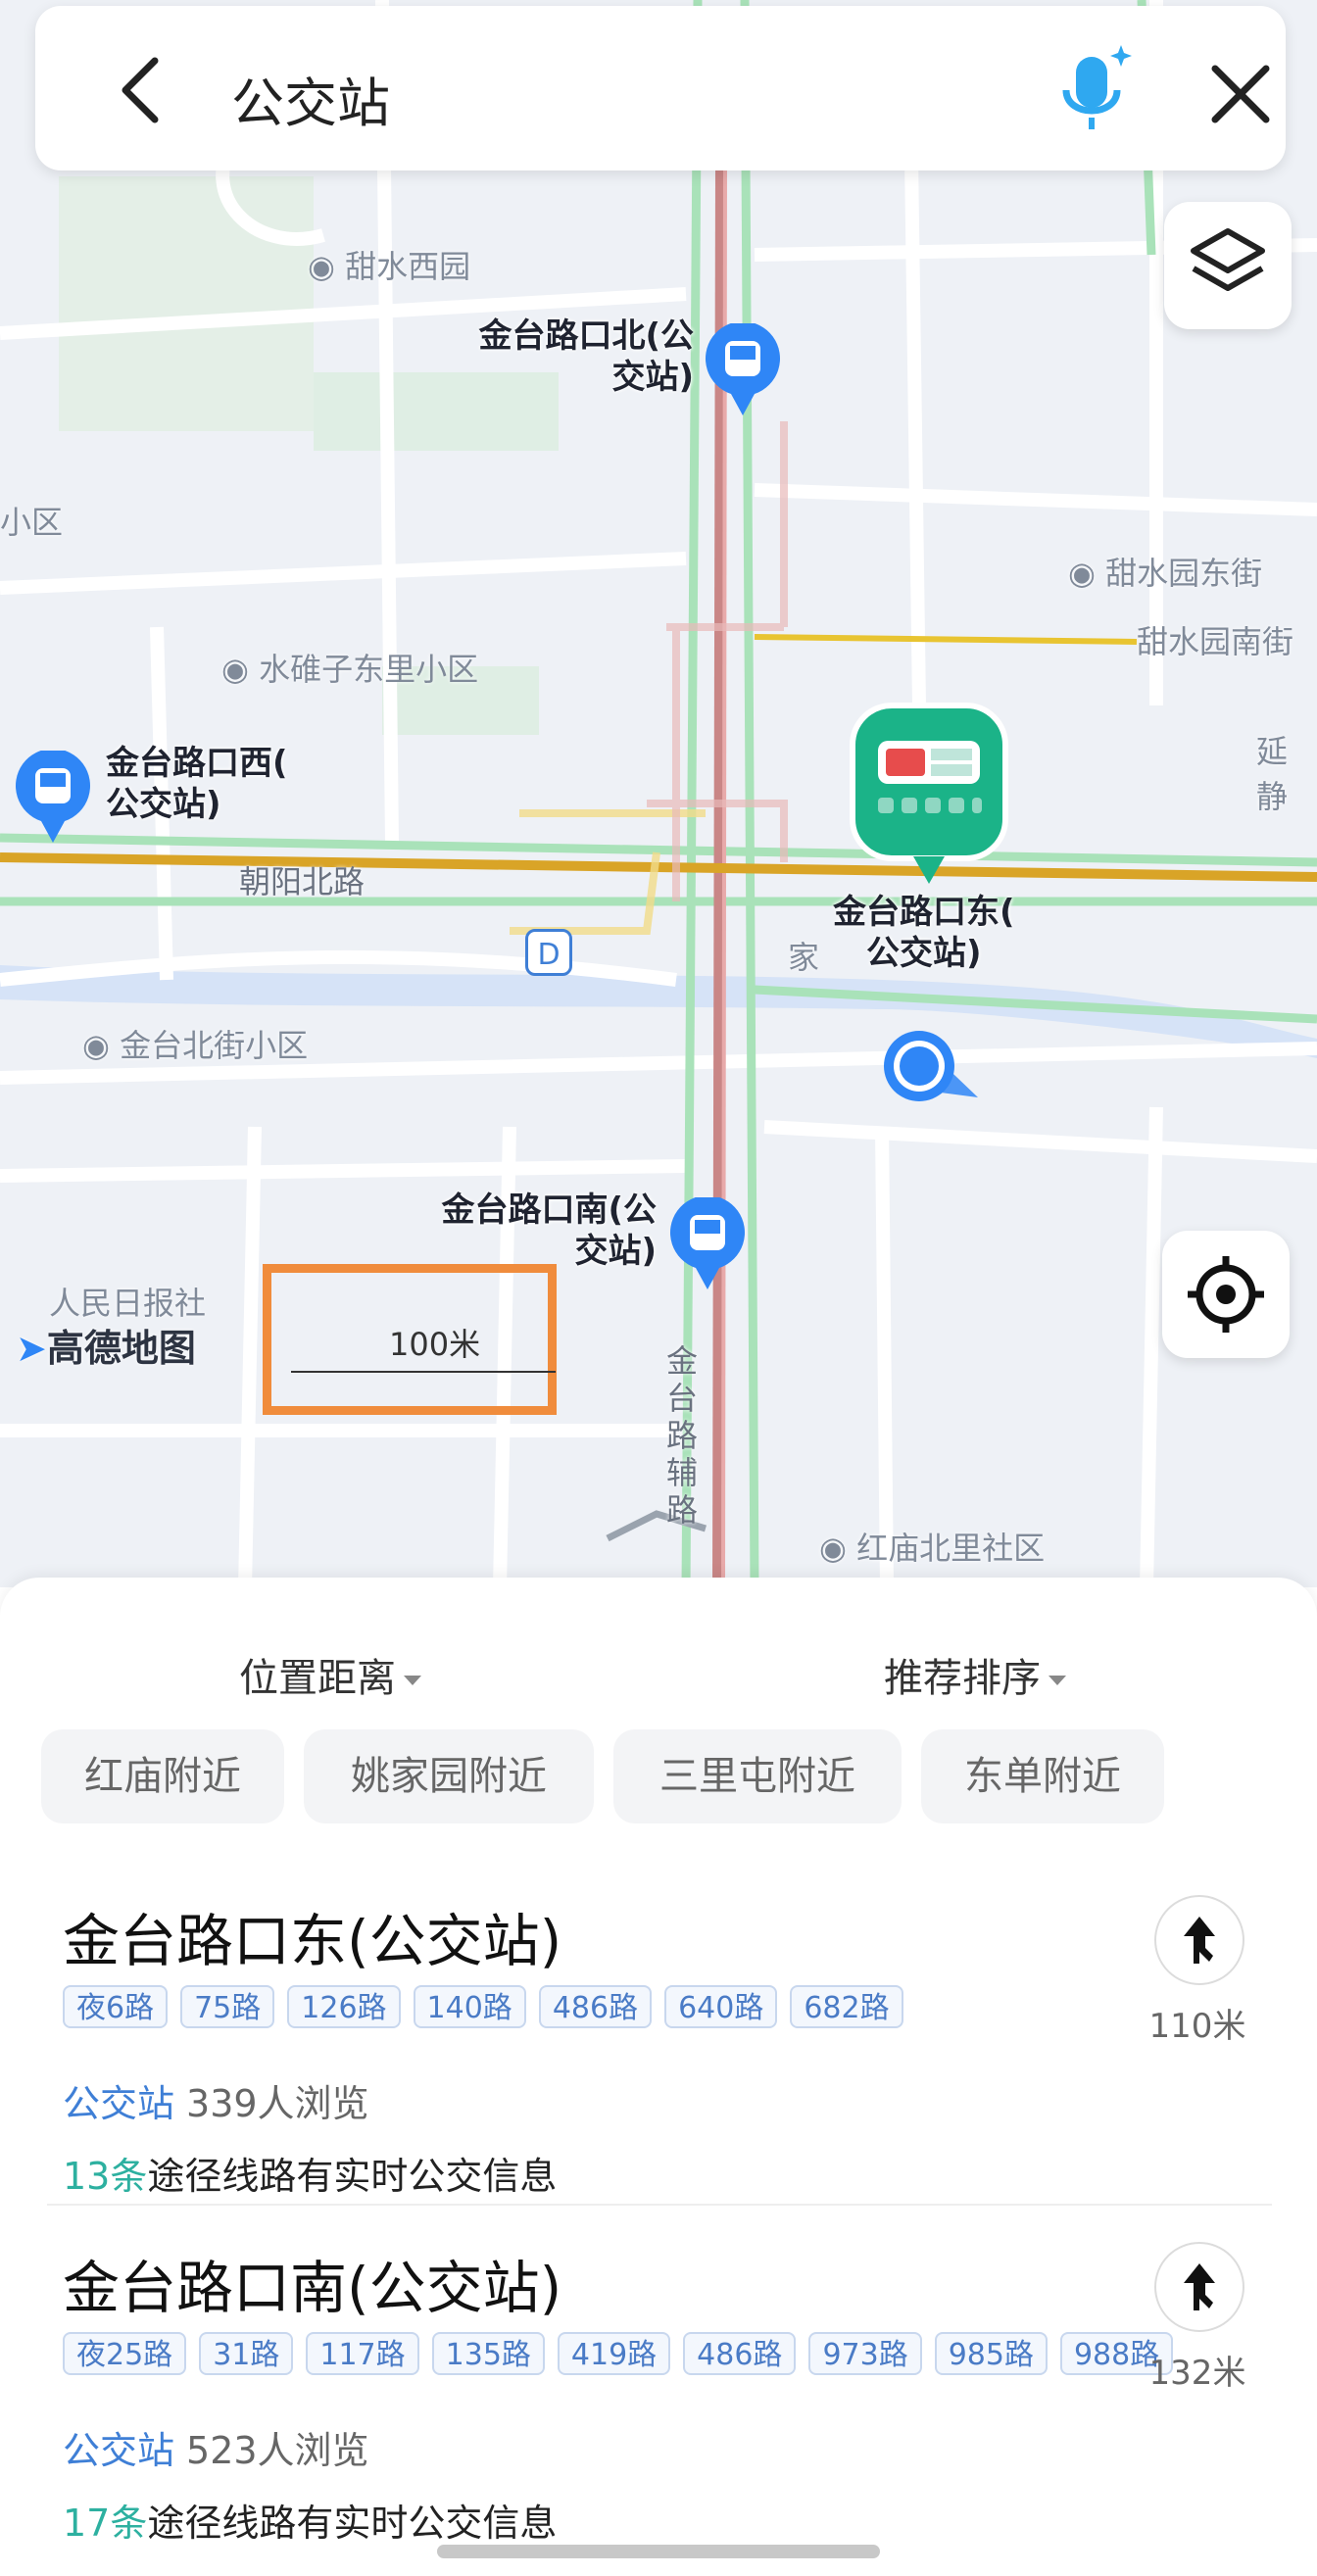 This screenshot has height=2576, width=1317. Describe the element at coordinates (929, 795) in the screenshot. I see `selected-bus-stop-marker` at that location.